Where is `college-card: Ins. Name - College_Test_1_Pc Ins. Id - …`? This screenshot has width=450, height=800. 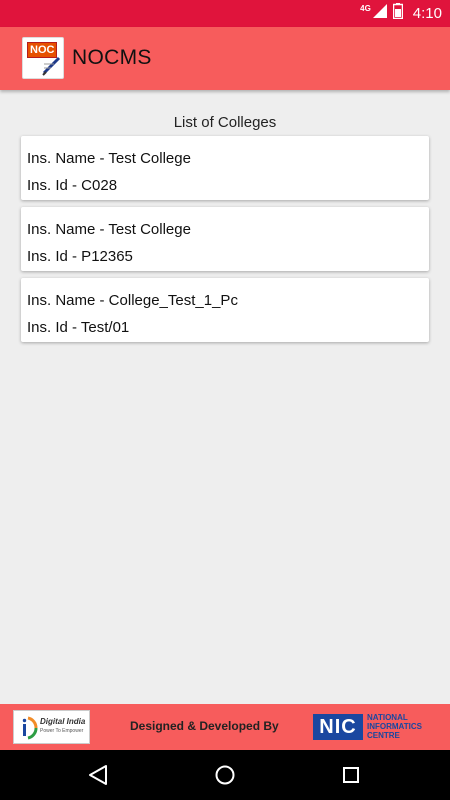 college-card: Ins. Name - College_Test_1_Pc Ins. Id - … is located at coordinates (225, 310).